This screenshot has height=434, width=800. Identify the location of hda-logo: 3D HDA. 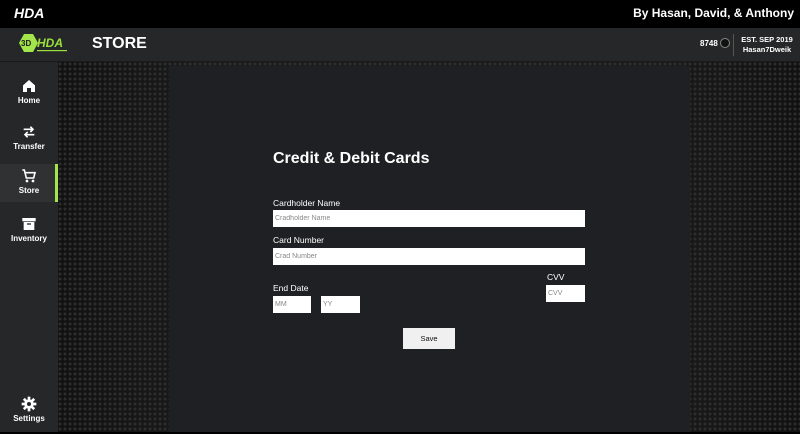
(43, 43).